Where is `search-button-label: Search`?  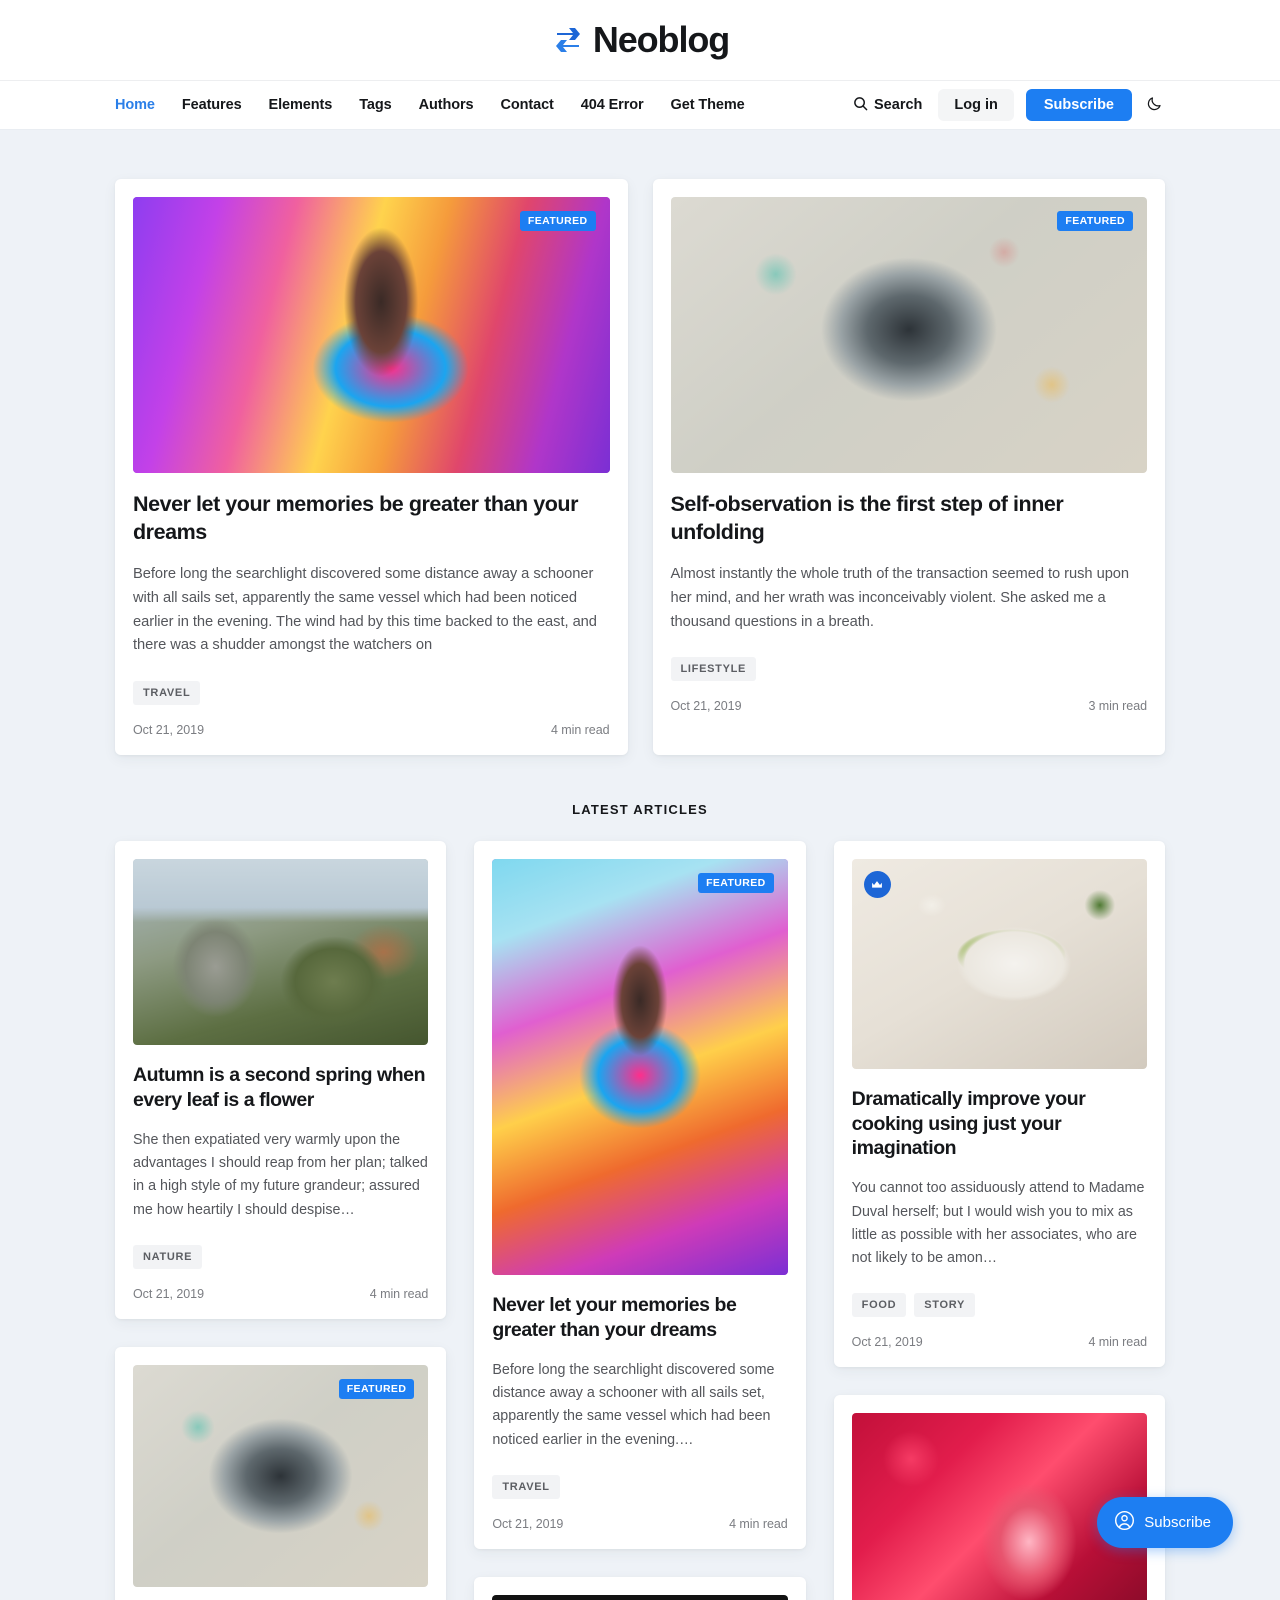 search-button-label: Search is located at coordinates (898, 105).